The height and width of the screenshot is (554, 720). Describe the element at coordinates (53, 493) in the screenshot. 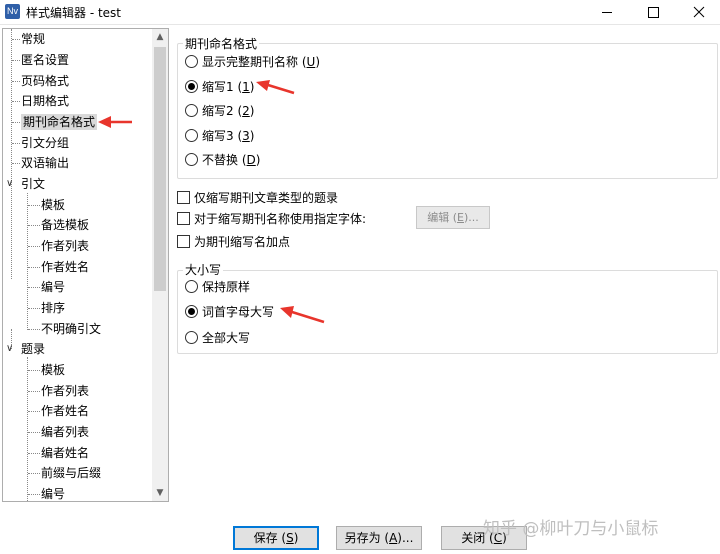

I see `tree-item-bib-numbering: 编号` at that location.